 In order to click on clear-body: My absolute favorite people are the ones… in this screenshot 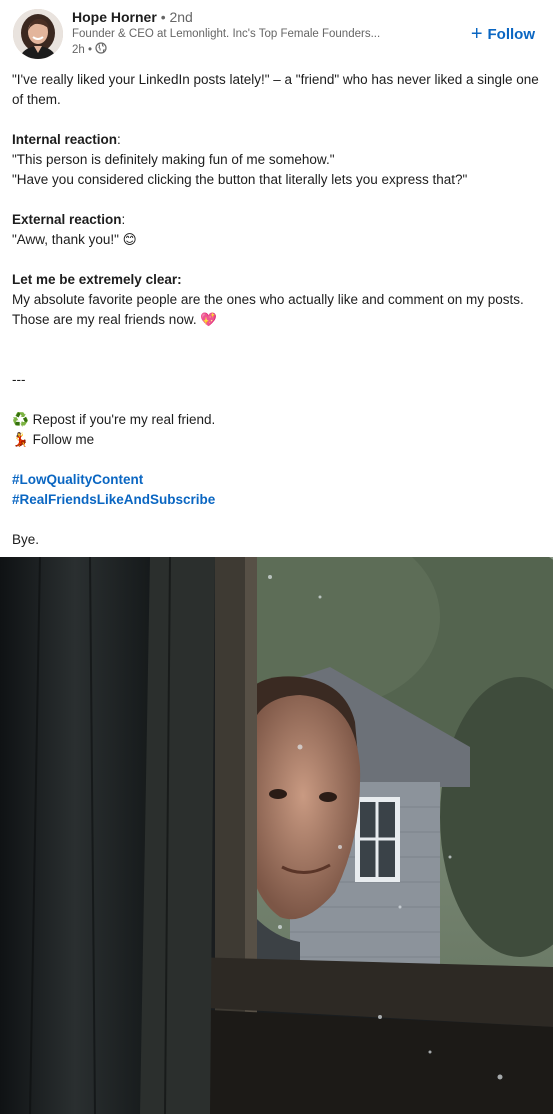, I will do `click(268, 310)`.